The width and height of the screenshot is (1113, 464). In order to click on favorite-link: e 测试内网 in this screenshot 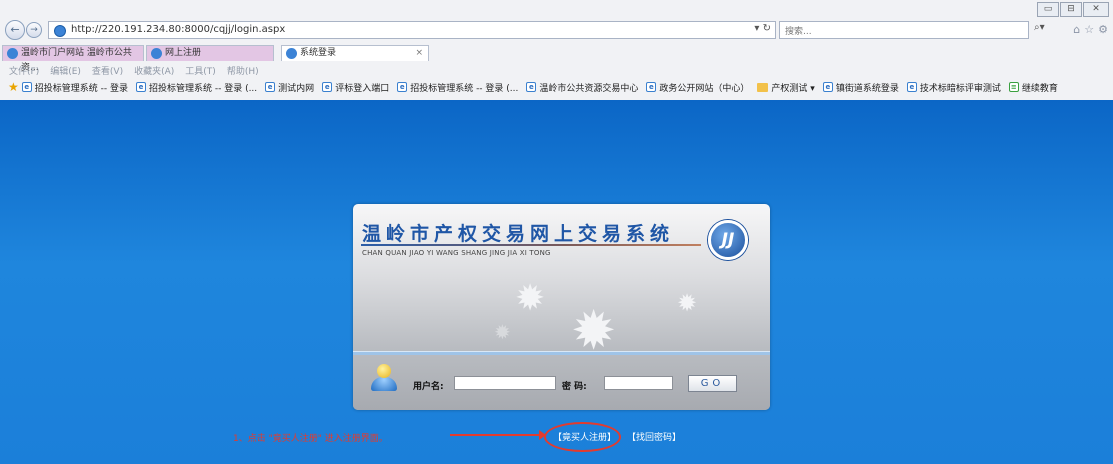, I will do `click(289, 87)`.